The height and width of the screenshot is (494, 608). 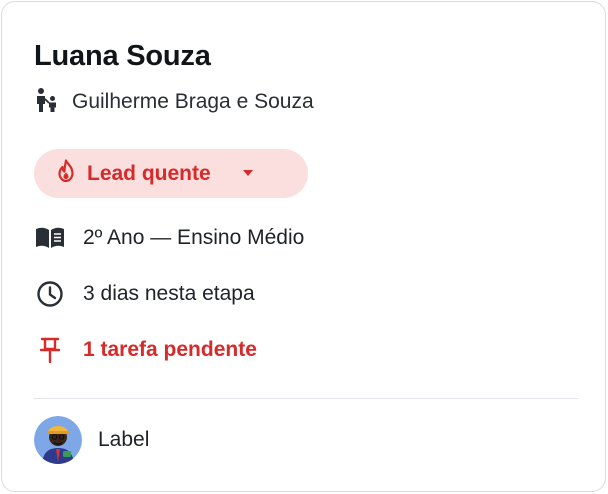 I want to click on fire-icon, so click(x=66, y=173).